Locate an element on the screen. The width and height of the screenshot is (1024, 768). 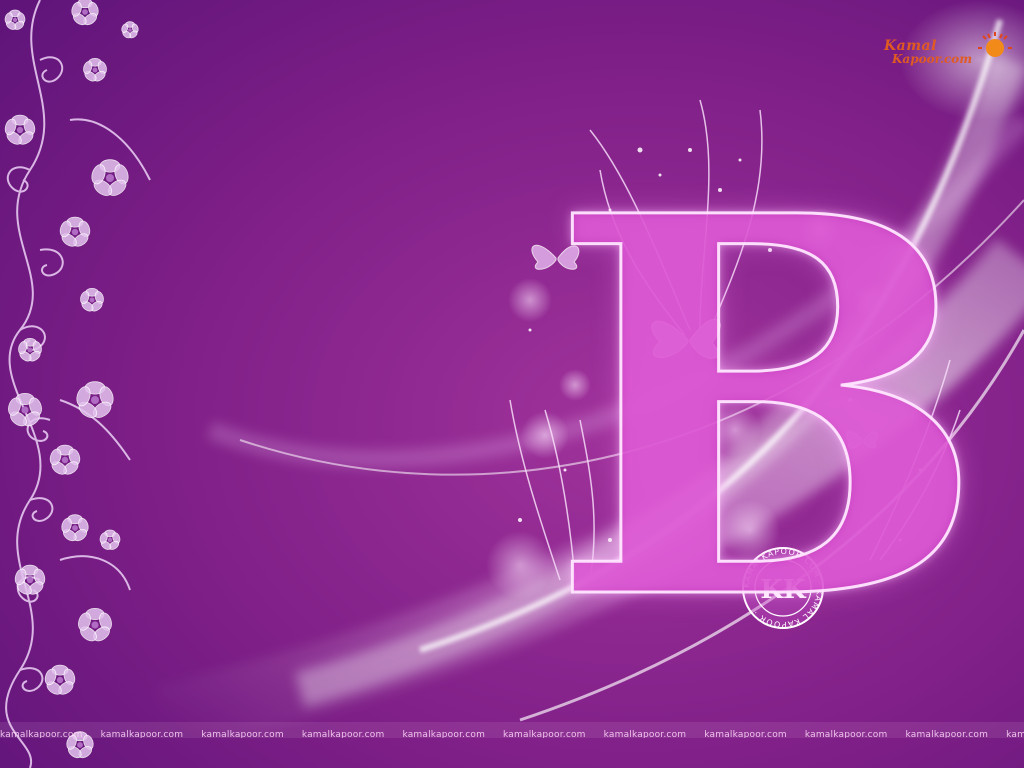
logo-text-line2: Kapoor.com is located at coordinates (932, 59).